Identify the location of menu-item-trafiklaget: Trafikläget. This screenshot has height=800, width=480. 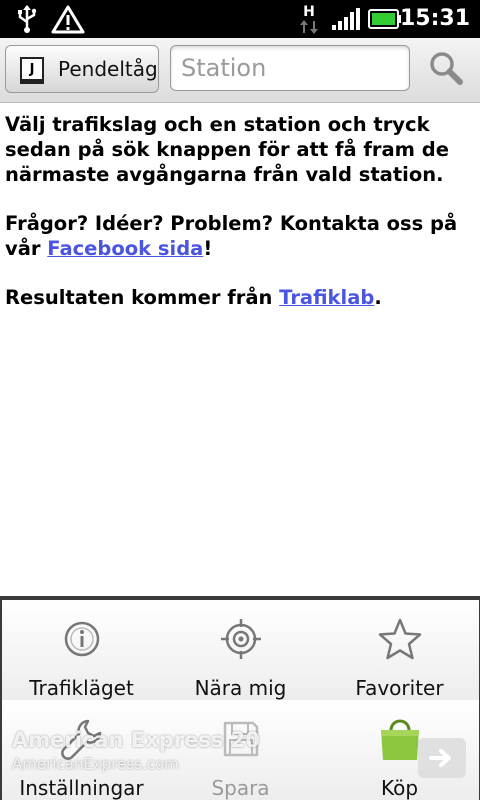
(81, 650).